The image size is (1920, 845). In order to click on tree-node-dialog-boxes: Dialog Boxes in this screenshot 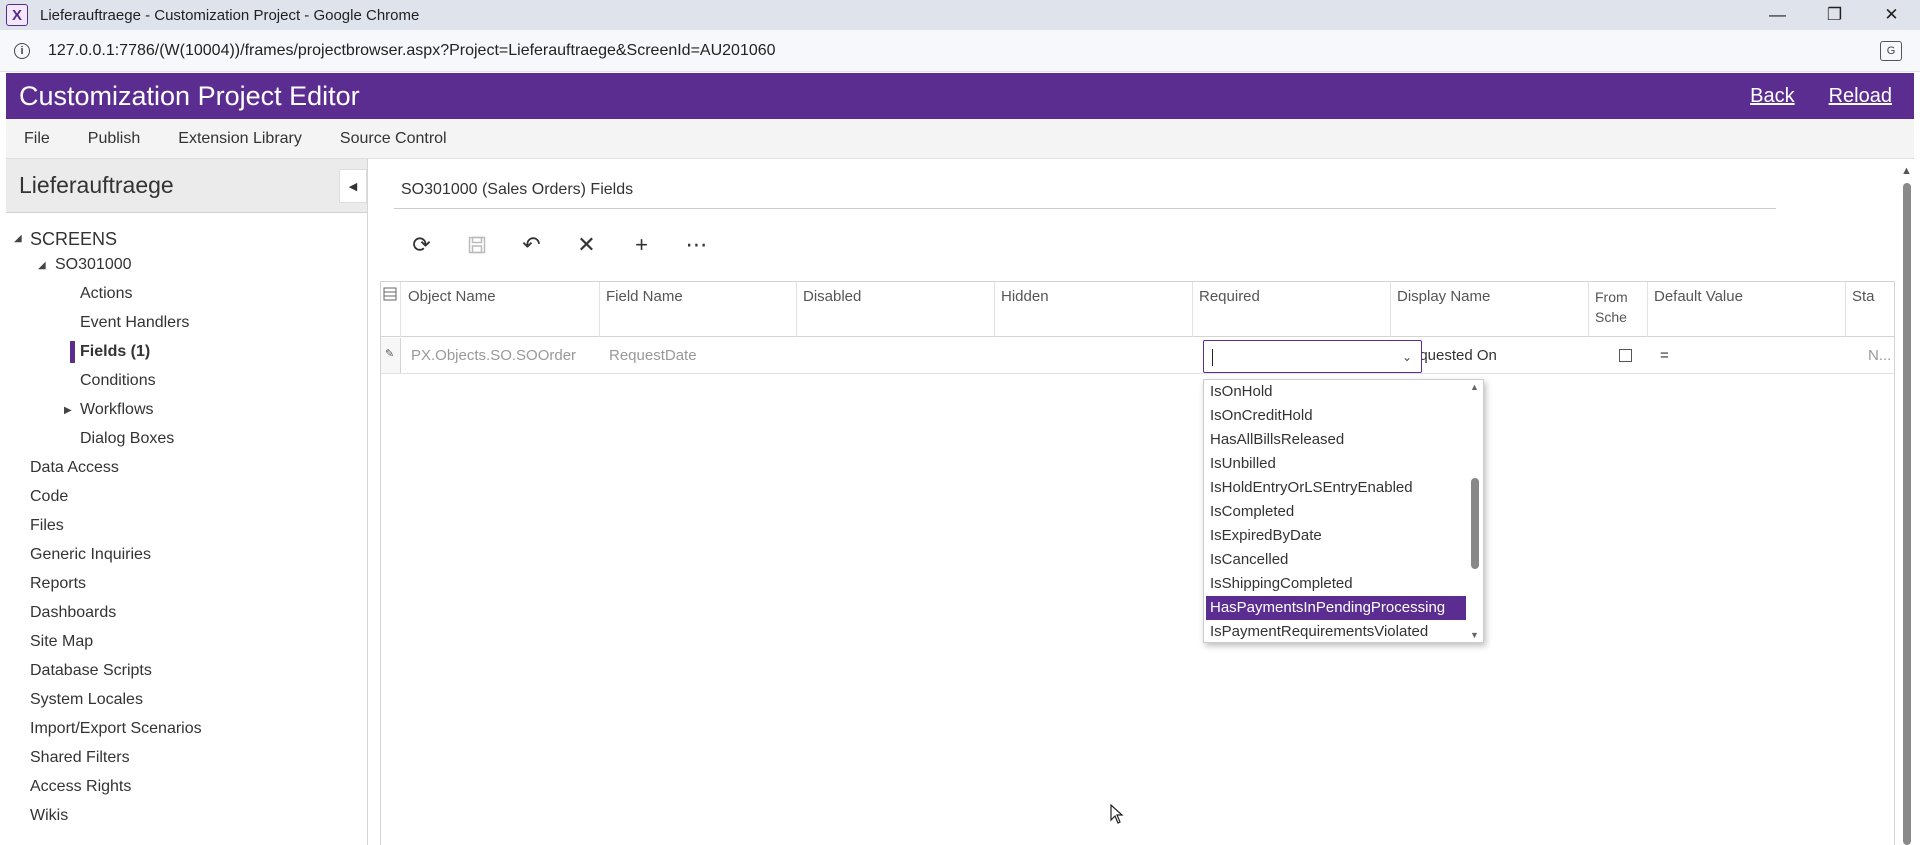, I will do `click(127, 439)`.